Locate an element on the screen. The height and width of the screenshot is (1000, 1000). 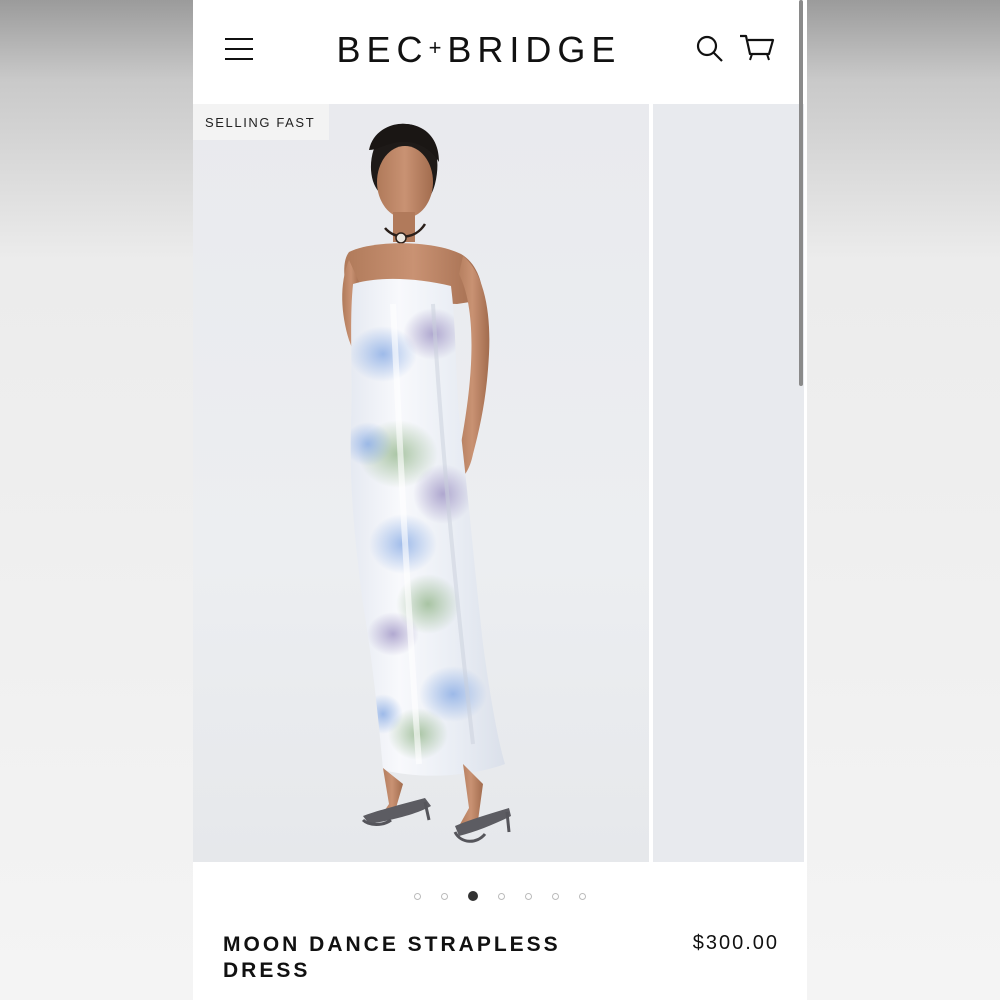
brand-logo: BEC + BRIDGE is located at coordinates (479, 50).